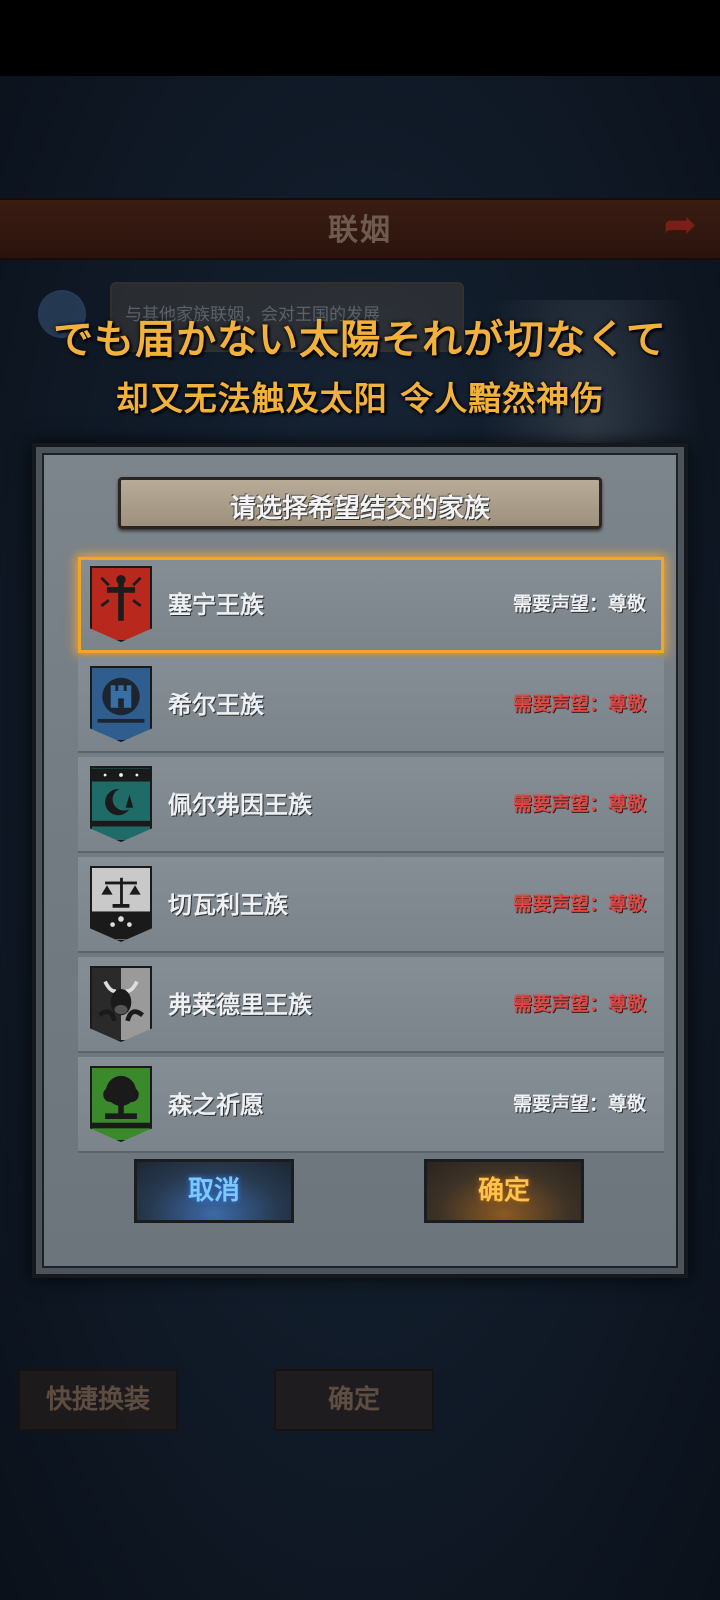 This screenshot has width=720, height=1600. What do you see at coordinates (680, 225) in the screenshot?
I see `back-arrow-icon: ➦` at bounding box center [680, 225].